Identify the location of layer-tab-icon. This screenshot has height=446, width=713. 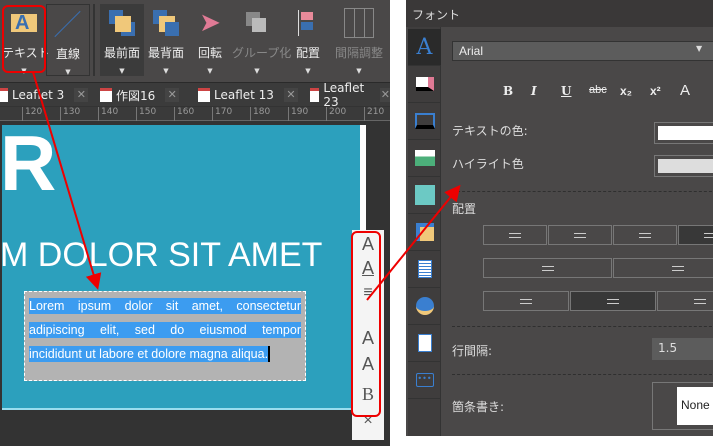
(424, 232).